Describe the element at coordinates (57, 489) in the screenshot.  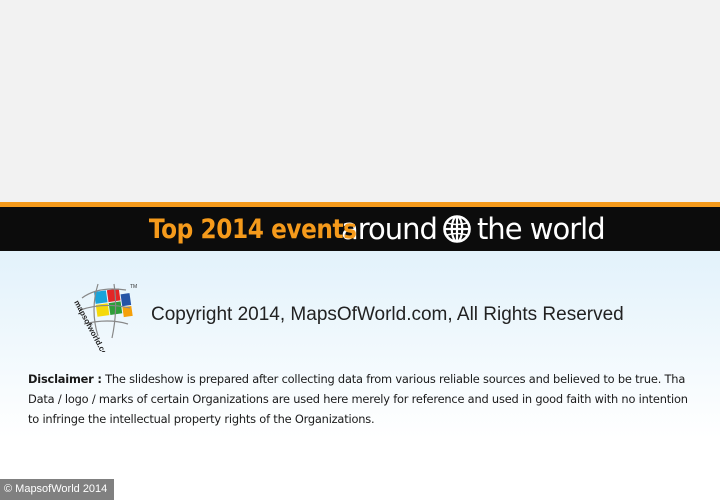
I see `footer-copyright-badge: © MapsofWorld 2014` at that location.